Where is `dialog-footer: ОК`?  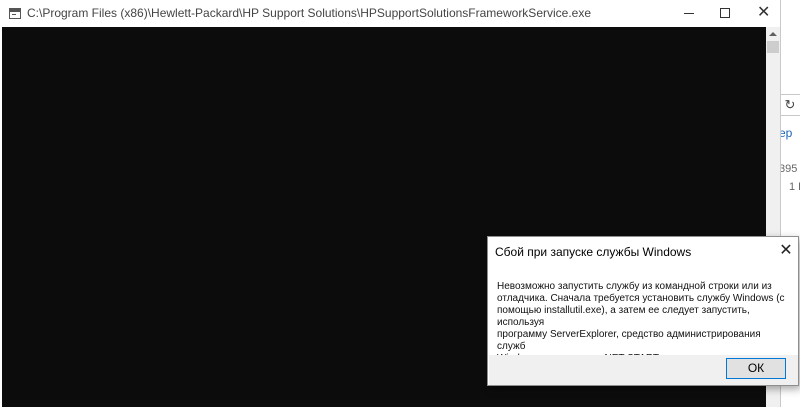
dialog-footer: ОК is located at coordinates (643, 370).